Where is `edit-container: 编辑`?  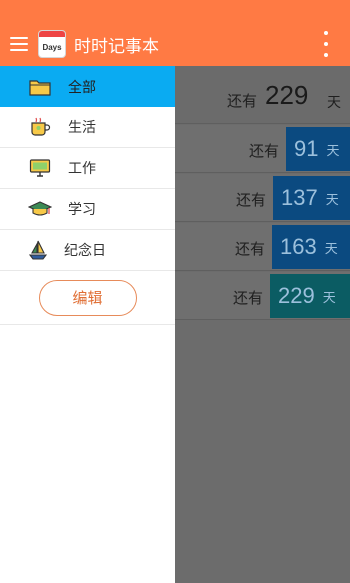
edit-container: 编辑 is located at coordinates (87, 298).